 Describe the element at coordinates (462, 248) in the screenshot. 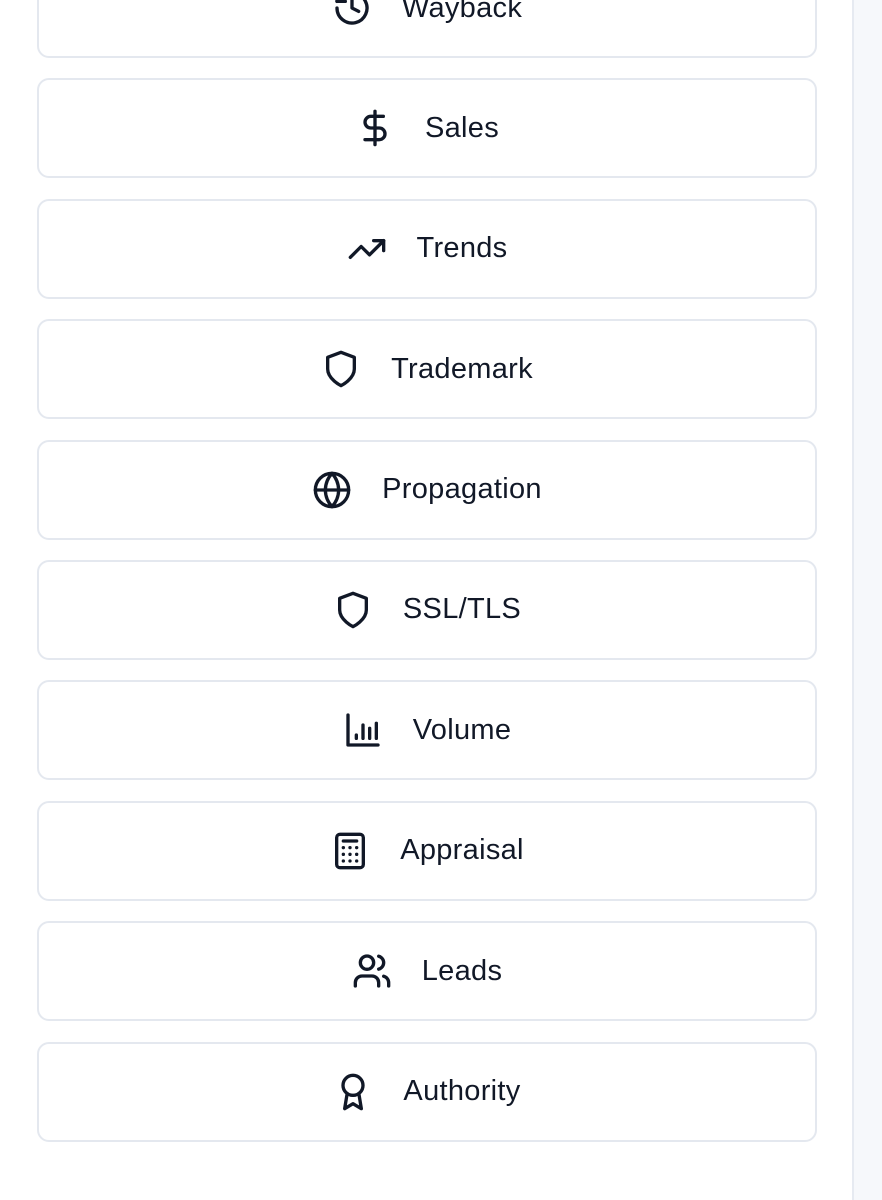

I see `menu-item-label: Trends` at that location.